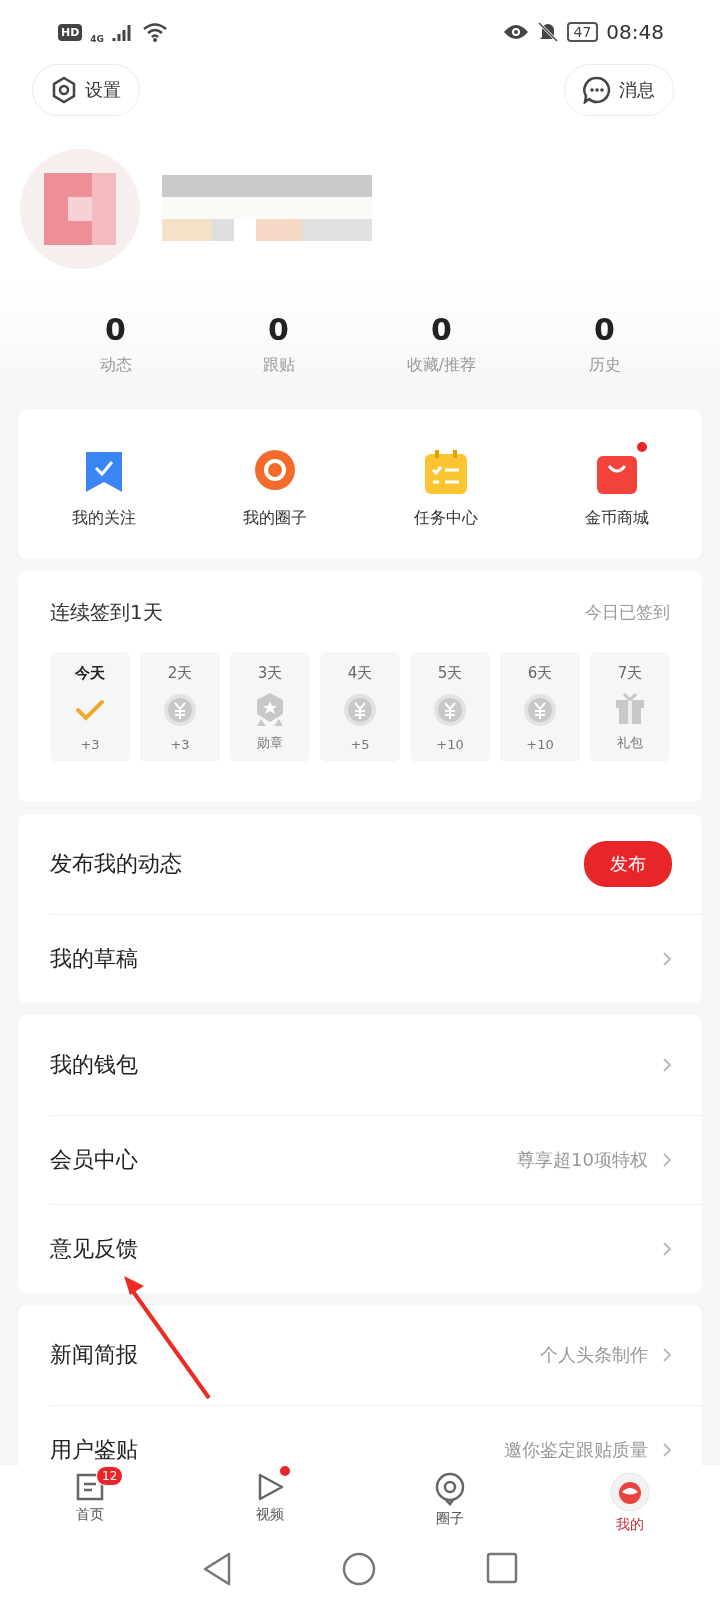 The width and height of the screenshot is (720, 1600). Describe the element at coordinates (547, 32) in the screenshot. I see `bell-off-icon` at that location.